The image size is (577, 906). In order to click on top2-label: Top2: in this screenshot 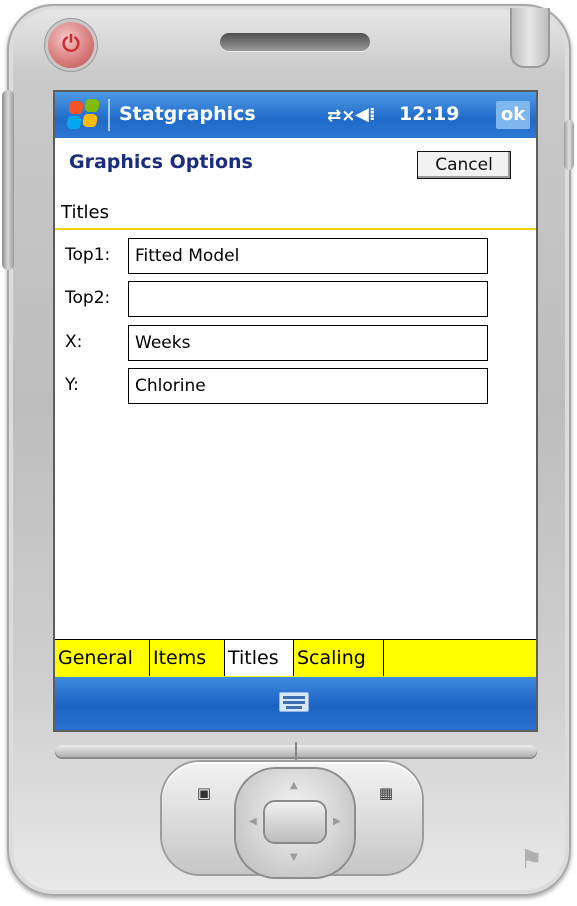, I will do `click(88, 298)`.